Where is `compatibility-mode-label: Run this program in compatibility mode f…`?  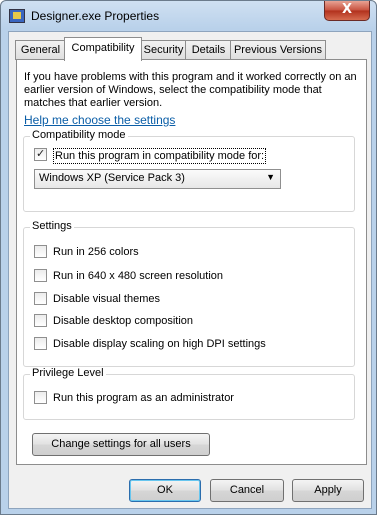 compatibility-mode-label: Run this program in compatibility mode f… is located at coordinates (160, 156).